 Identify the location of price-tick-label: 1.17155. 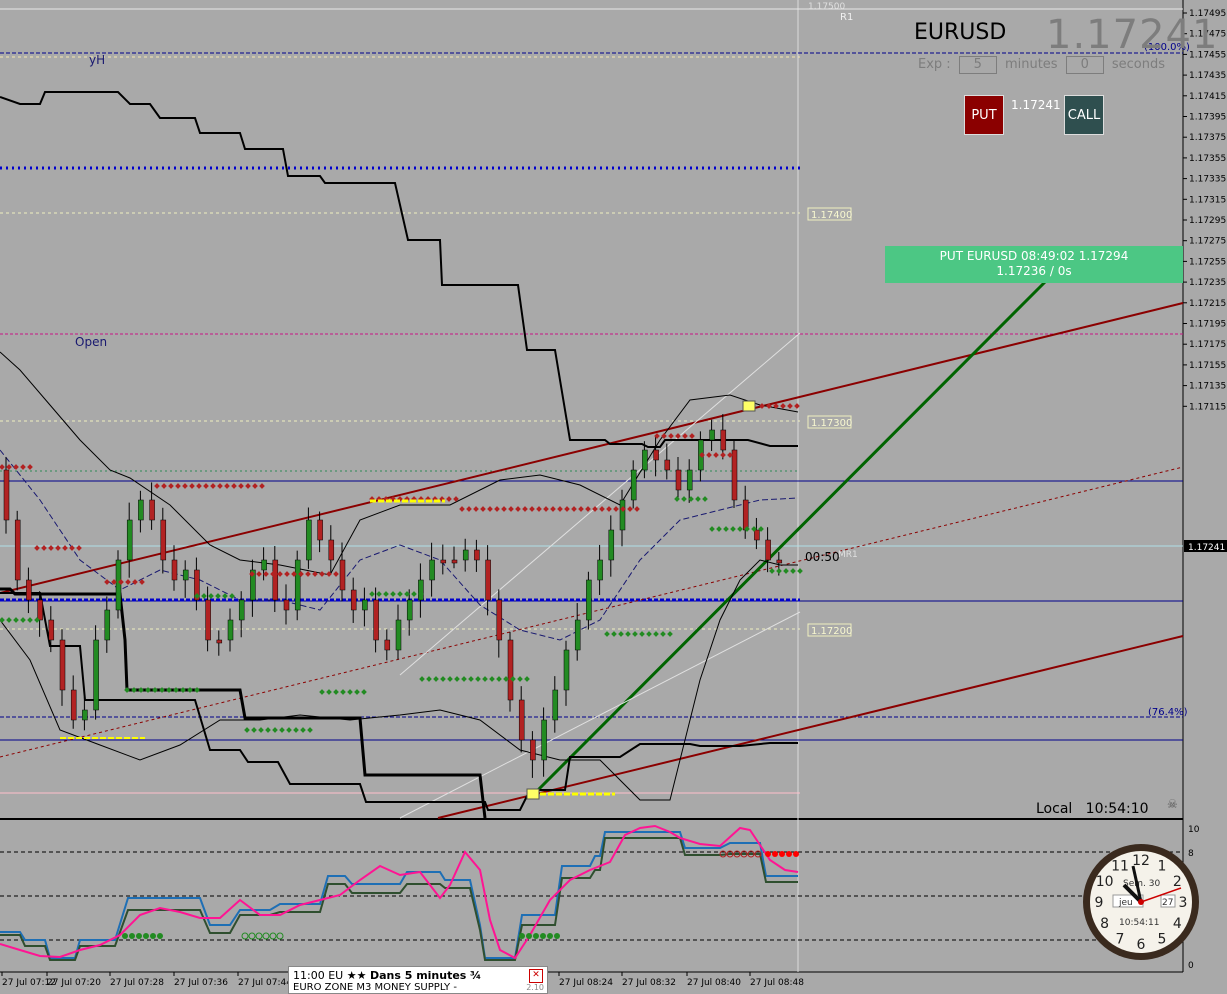
(1207, 366).